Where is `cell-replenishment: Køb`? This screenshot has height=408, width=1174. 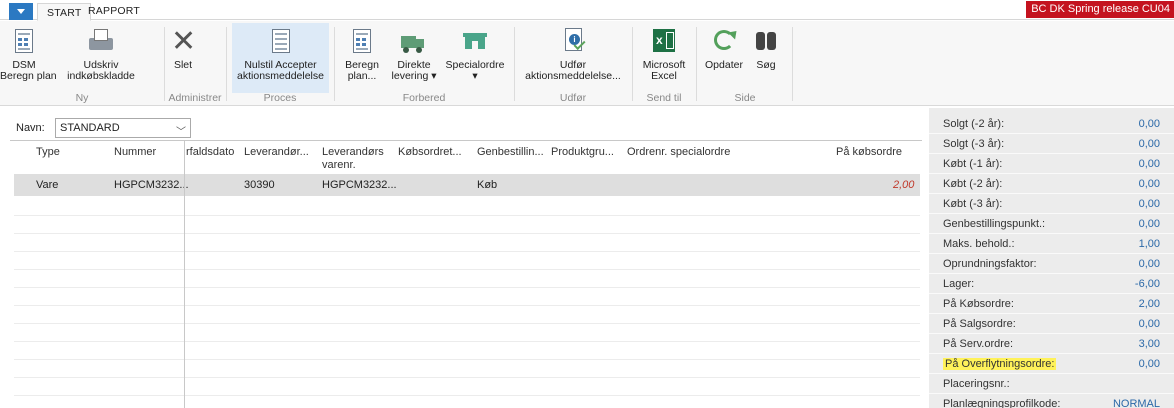 cell-replenishment: Køb is located at coordinates (487, 185).